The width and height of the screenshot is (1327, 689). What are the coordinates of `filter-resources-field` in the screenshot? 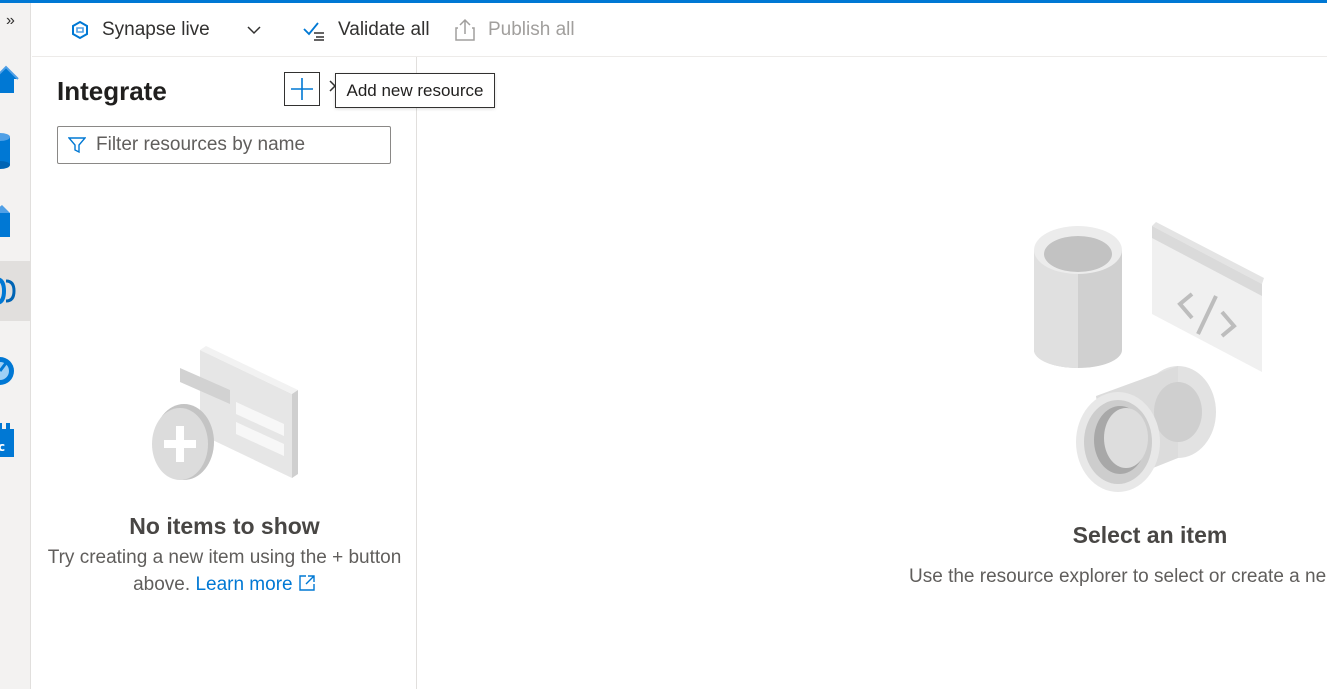 It's located at (224, 145).